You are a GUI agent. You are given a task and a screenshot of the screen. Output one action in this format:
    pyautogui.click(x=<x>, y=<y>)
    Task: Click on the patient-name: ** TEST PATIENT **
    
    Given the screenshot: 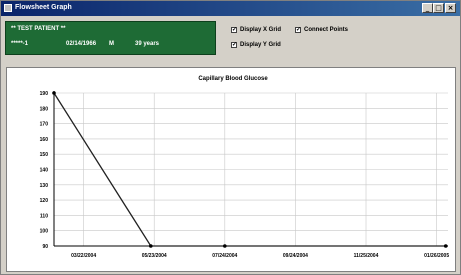 What is the action you would take?
    pyautogui.click(x=38, y=29)
    